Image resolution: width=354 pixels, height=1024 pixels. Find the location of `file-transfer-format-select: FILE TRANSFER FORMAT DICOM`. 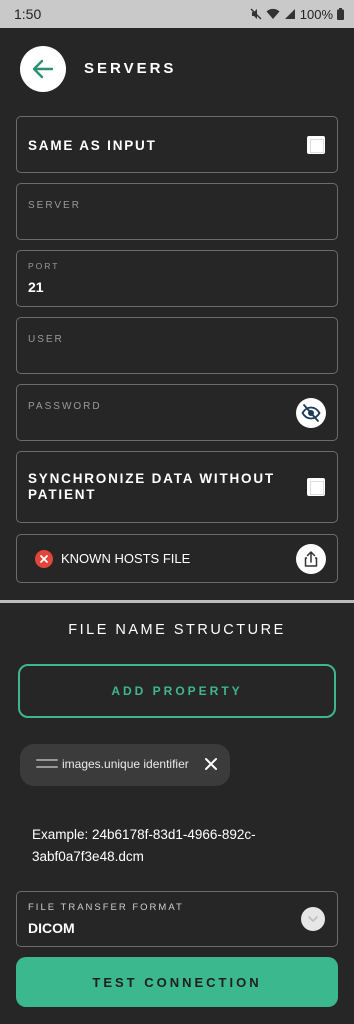

file-transfer-format-select: FILE TRANSFER FORMAT DICOM is located at coordinates (177, 919).